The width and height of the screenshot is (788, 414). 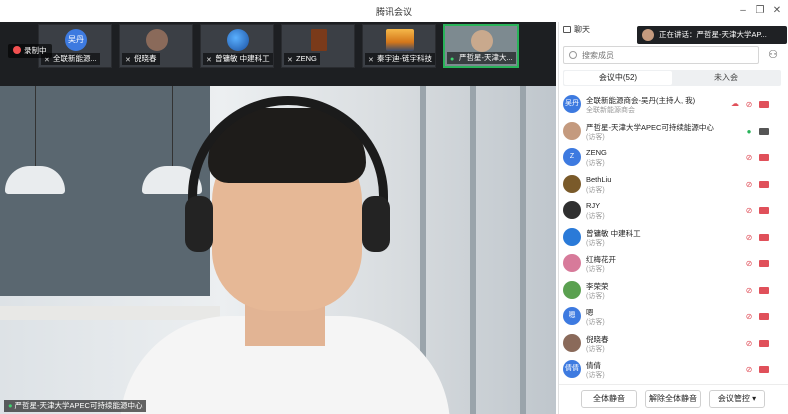 I want to click on participant-row: 严哲星-天津大学APEC可持续能源中心 (访客) ●, so click(x=670, y=133).